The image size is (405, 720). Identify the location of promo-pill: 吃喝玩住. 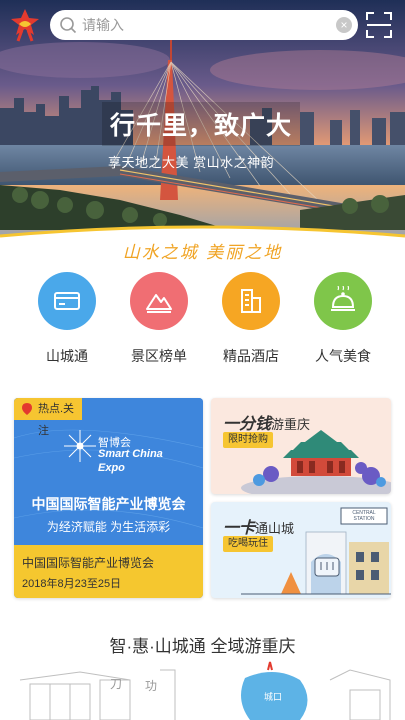
(248, 544).